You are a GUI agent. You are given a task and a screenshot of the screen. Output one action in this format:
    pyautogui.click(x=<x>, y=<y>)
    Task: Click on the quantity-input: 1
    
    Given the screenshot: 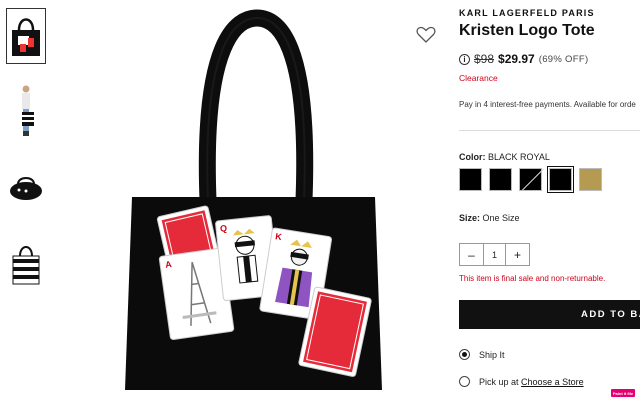 What is the action you would take?
    pyautogui.click(x=494, y=254)
    